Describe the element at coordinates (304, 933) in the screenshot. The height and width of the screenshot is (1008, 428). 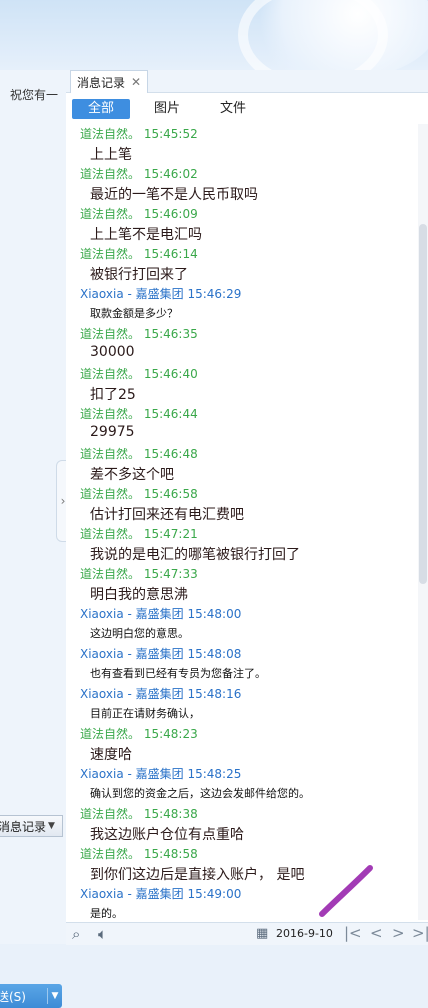
I see `date-label: 2016-9-10` at that location.